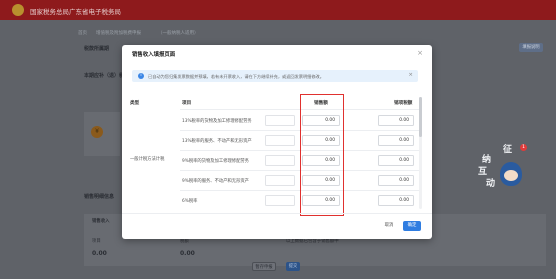  What do you see at coordinates (508, 150) in the screenshot?
I see `mascot-char-zheng: 征` at bounding box center [508, 150].